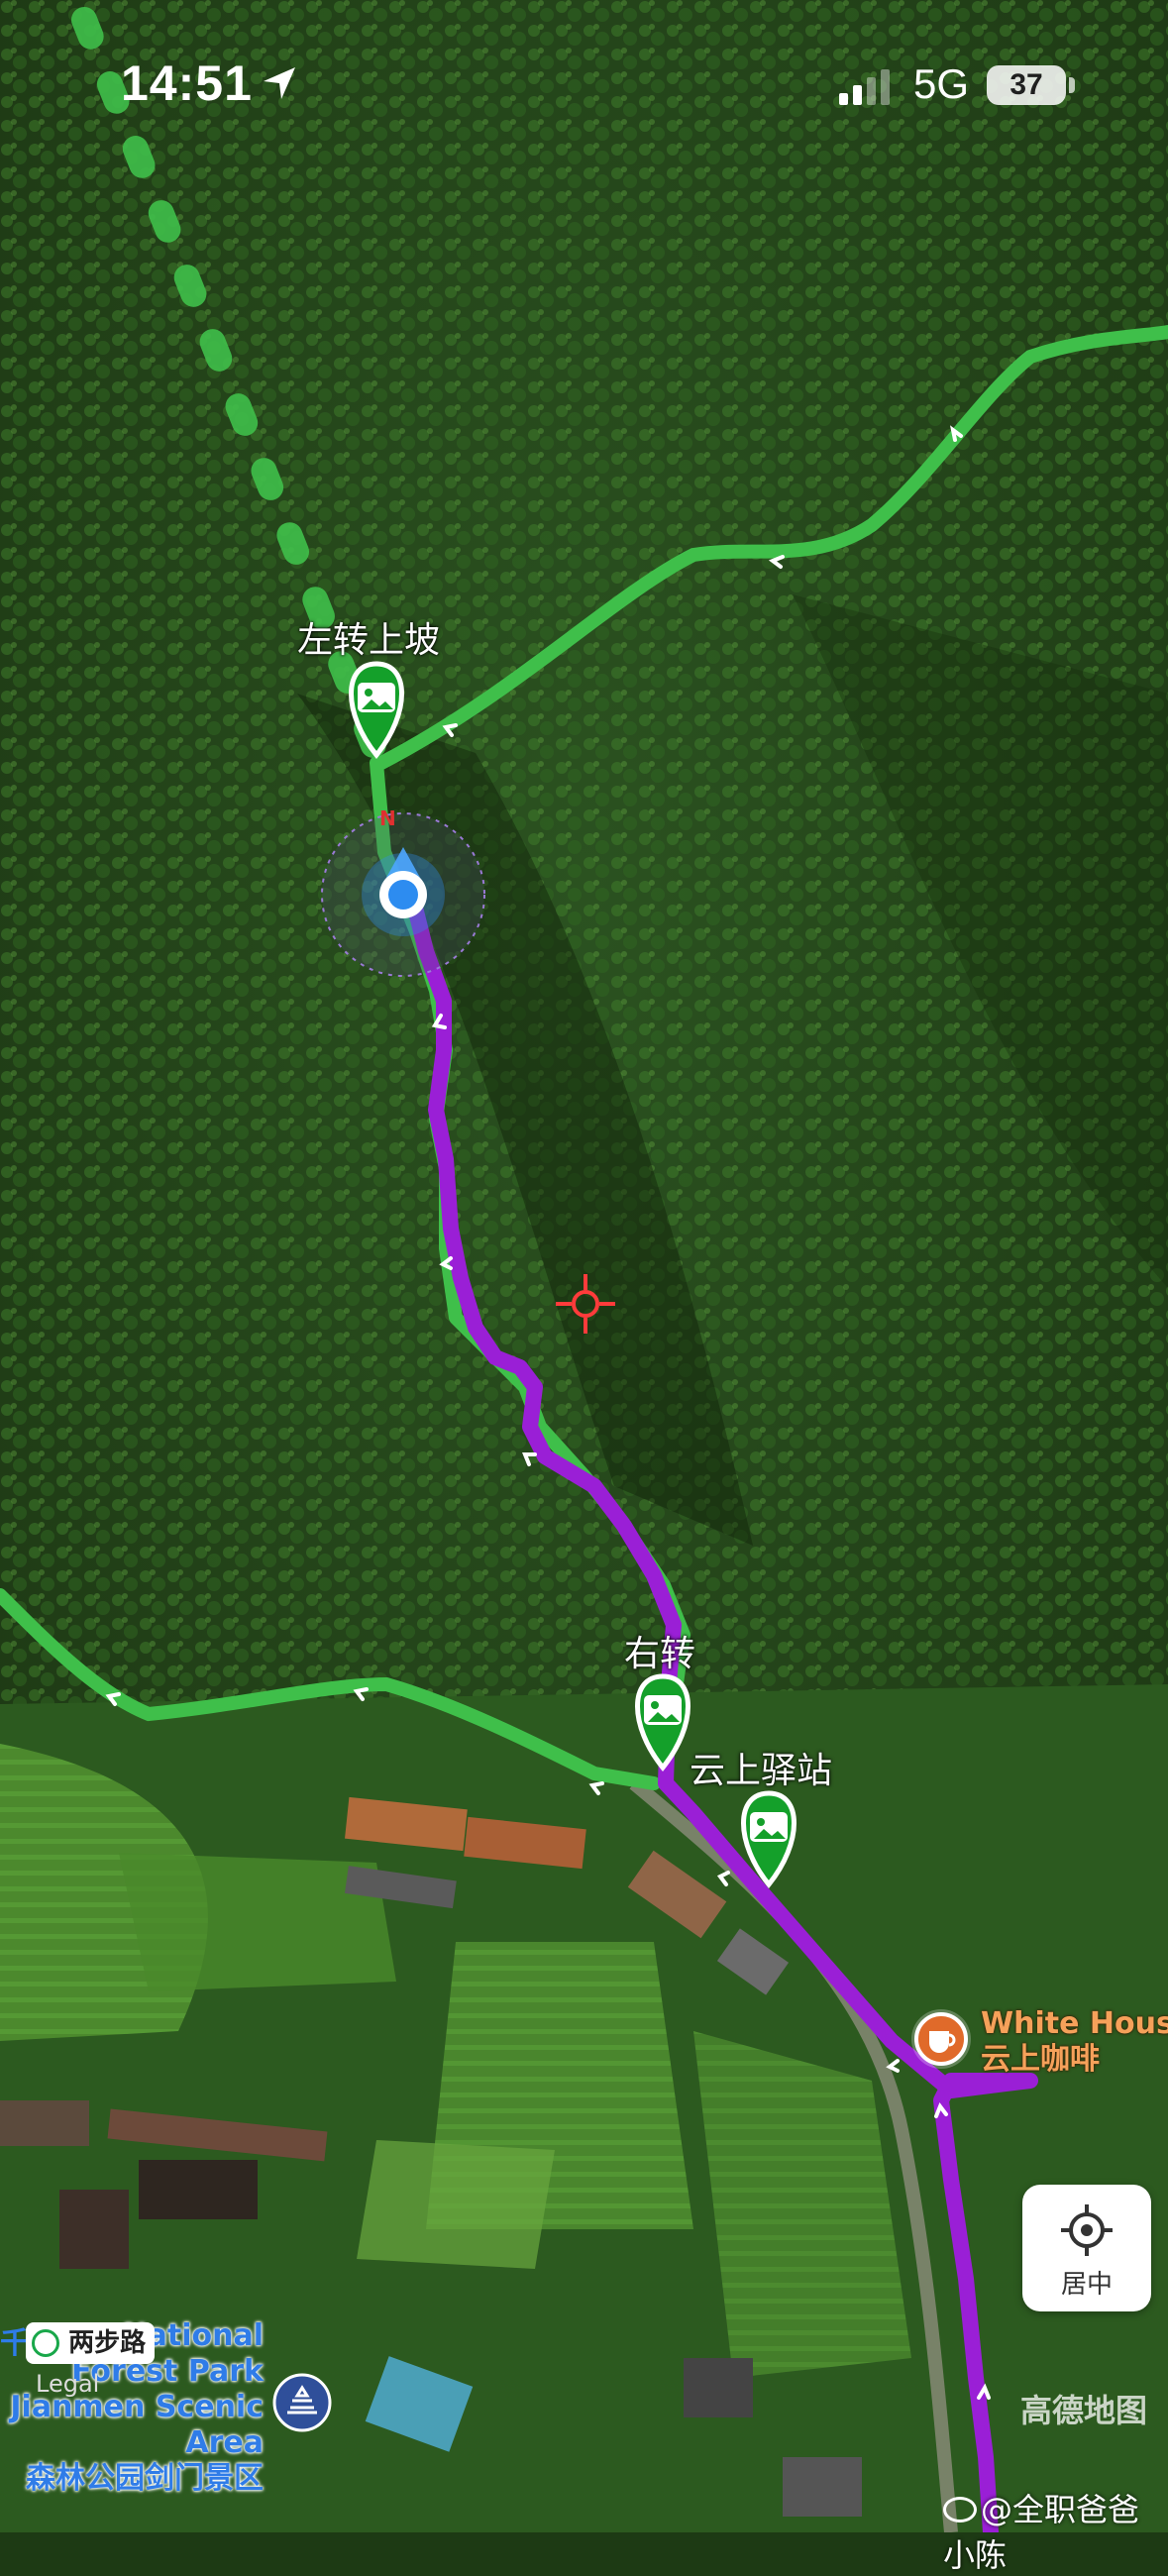 This screenshot has height=2576, width=1168. What do you see at coordinates (1084, 2411) in the screenshot?
I see `amap-logo: 高德地图` at bounding box center [1084, 2411].